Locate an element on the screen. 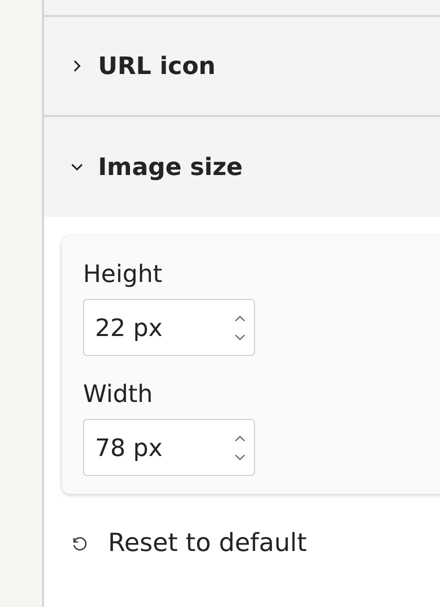 This screenshot has width=440, height=607. number-field: 22 px is located at coordinates (169, 327).